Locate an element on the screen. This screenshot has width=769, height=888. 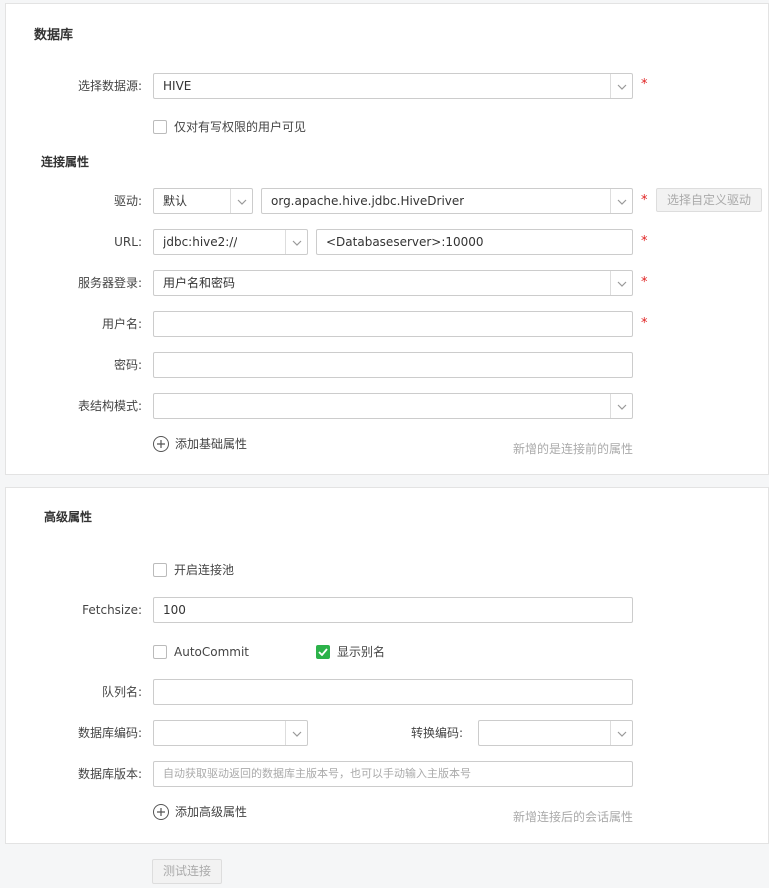
driver-mode-select: 默认 is located at coordinates (203, 201).